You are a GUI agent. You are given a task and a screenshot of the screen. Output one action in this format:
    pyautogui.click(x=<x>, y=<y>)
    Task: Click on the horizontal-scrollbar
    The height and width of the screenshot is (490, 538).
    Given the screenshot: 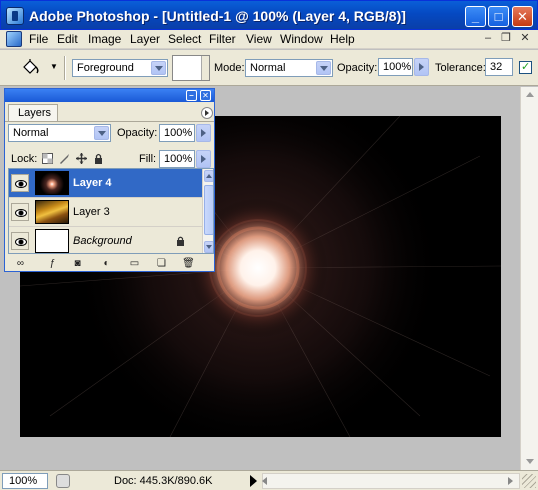 What is the action you would take?
    pyautogui.click(x=391, y=481)
    